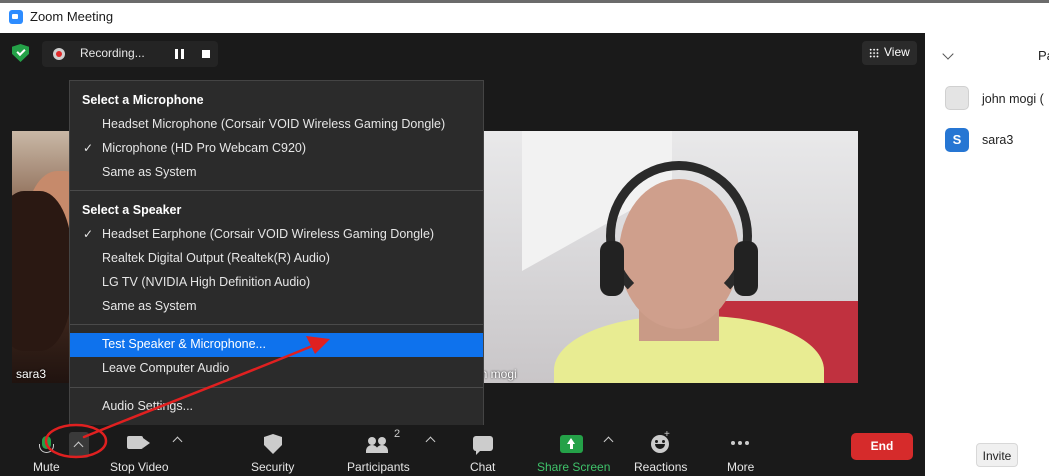 Image resolution: width=1049 pixels, height=476 pixels. What do you see at coordinates (378, 445) in the screenshot?
I see `participants-icon` at bounding box center [378, 445].